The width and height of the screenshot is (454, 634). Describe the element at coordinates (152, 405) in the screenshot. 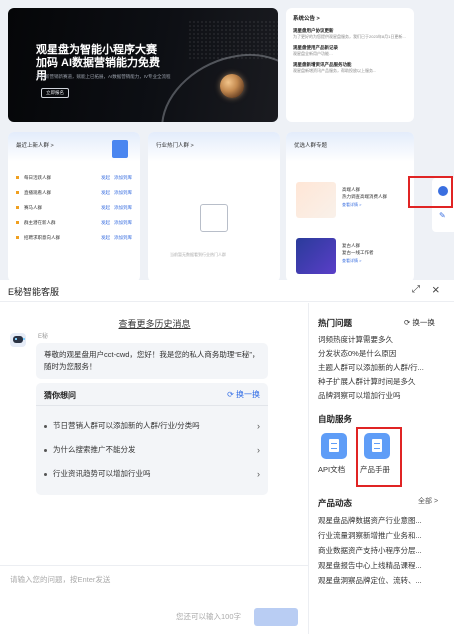

I see `divider` at that location.